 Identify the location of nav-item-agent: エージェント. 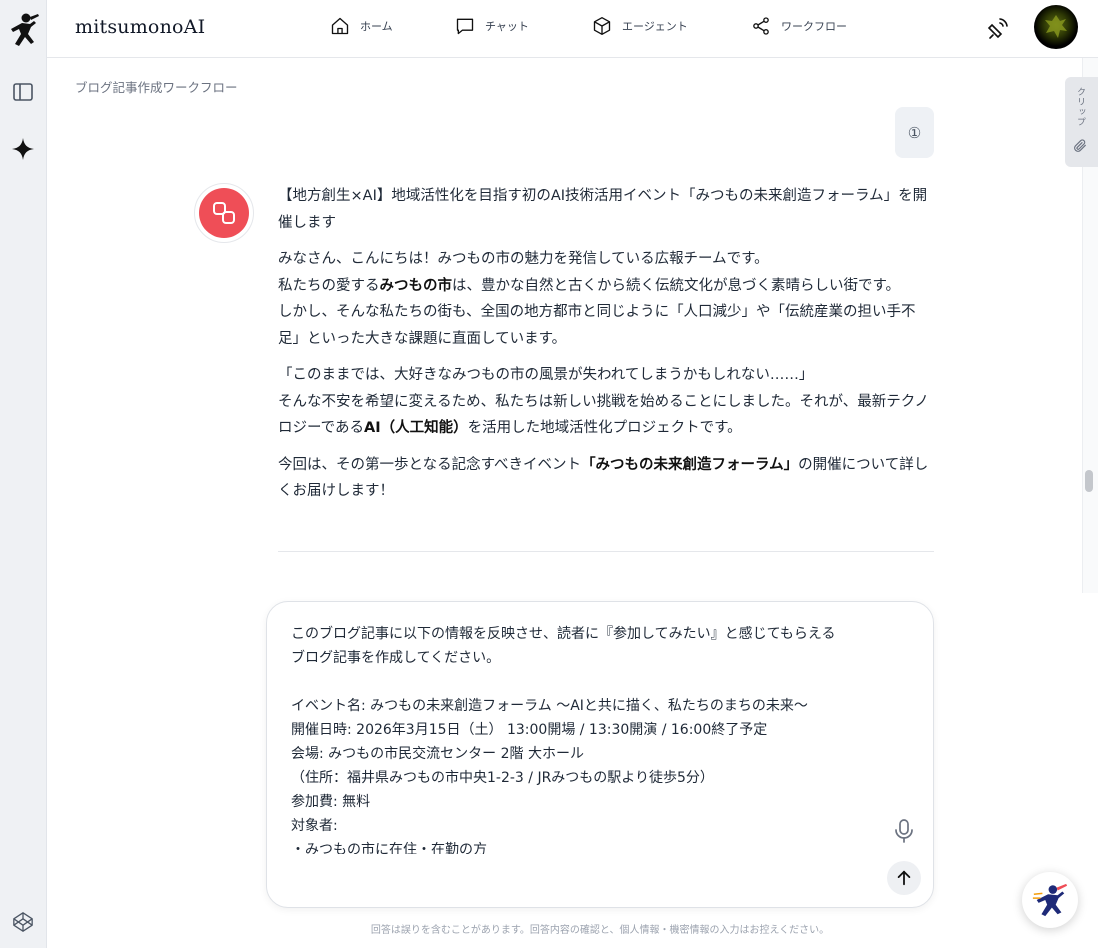
(640, 26).